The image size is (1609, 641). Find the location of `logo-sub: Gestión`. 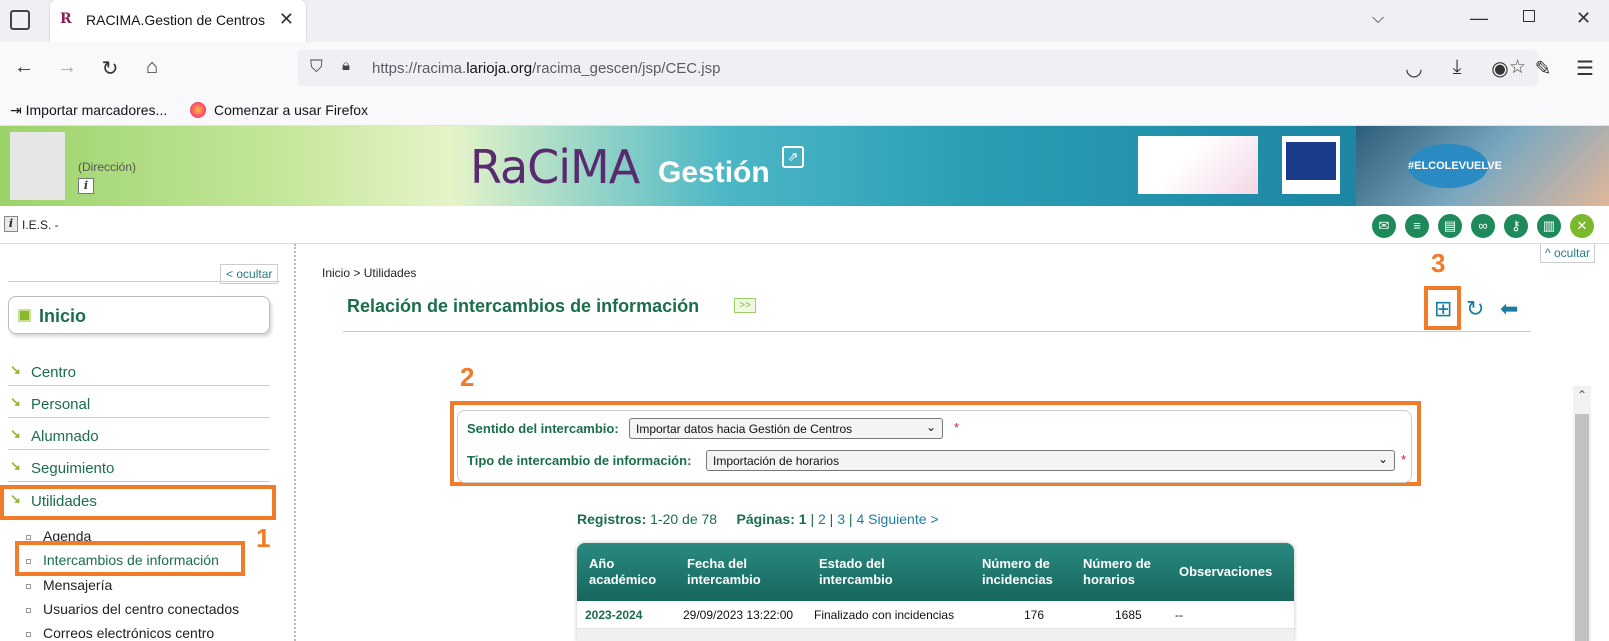

logo-sub: Gestión is located at coordinates (714, 172).